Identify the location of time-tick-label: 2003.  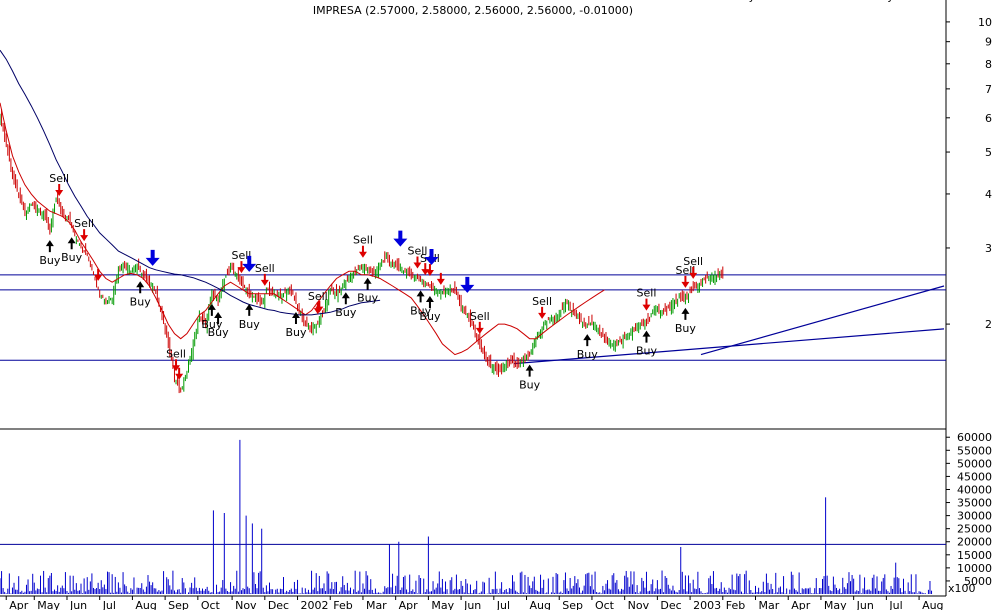
(707, 604).